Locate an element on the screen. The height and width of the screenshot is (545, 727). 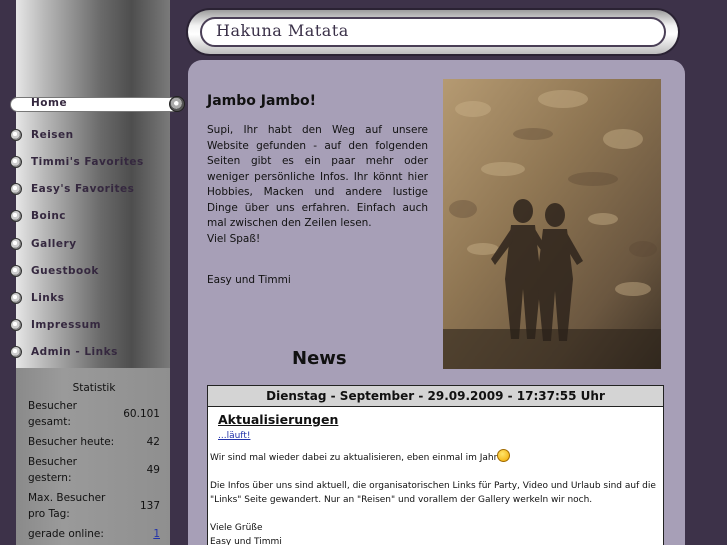
nav-label-boinc: Boinc is located at coordinates (49, 216).